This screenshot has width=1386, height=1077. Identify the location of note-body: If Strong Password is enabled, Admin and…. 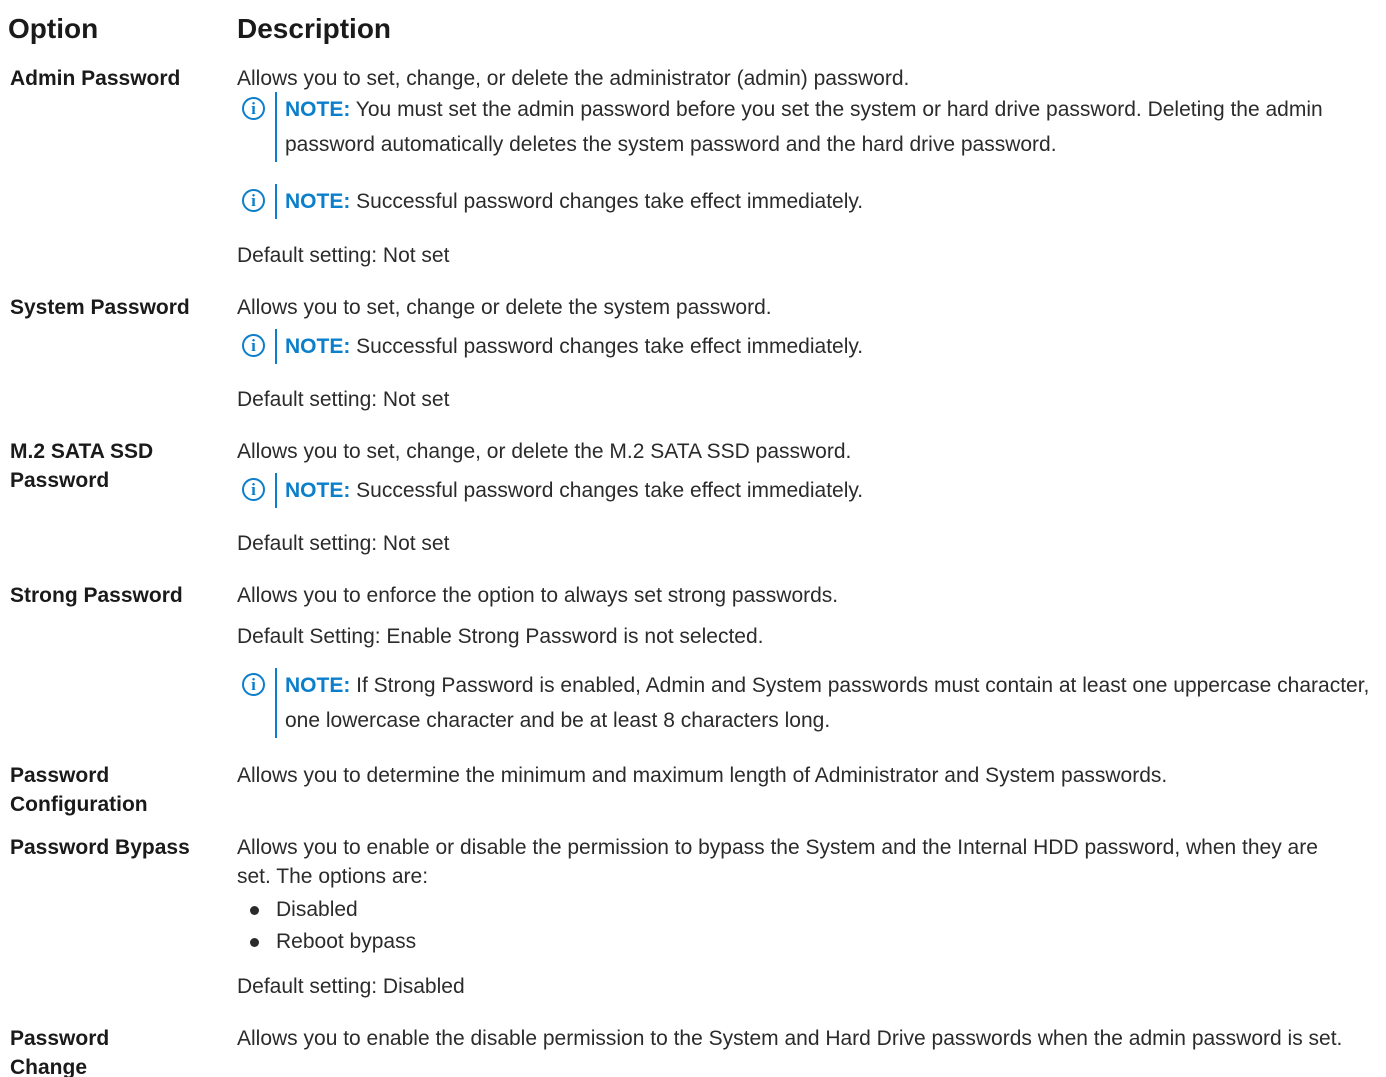
(827, 703).